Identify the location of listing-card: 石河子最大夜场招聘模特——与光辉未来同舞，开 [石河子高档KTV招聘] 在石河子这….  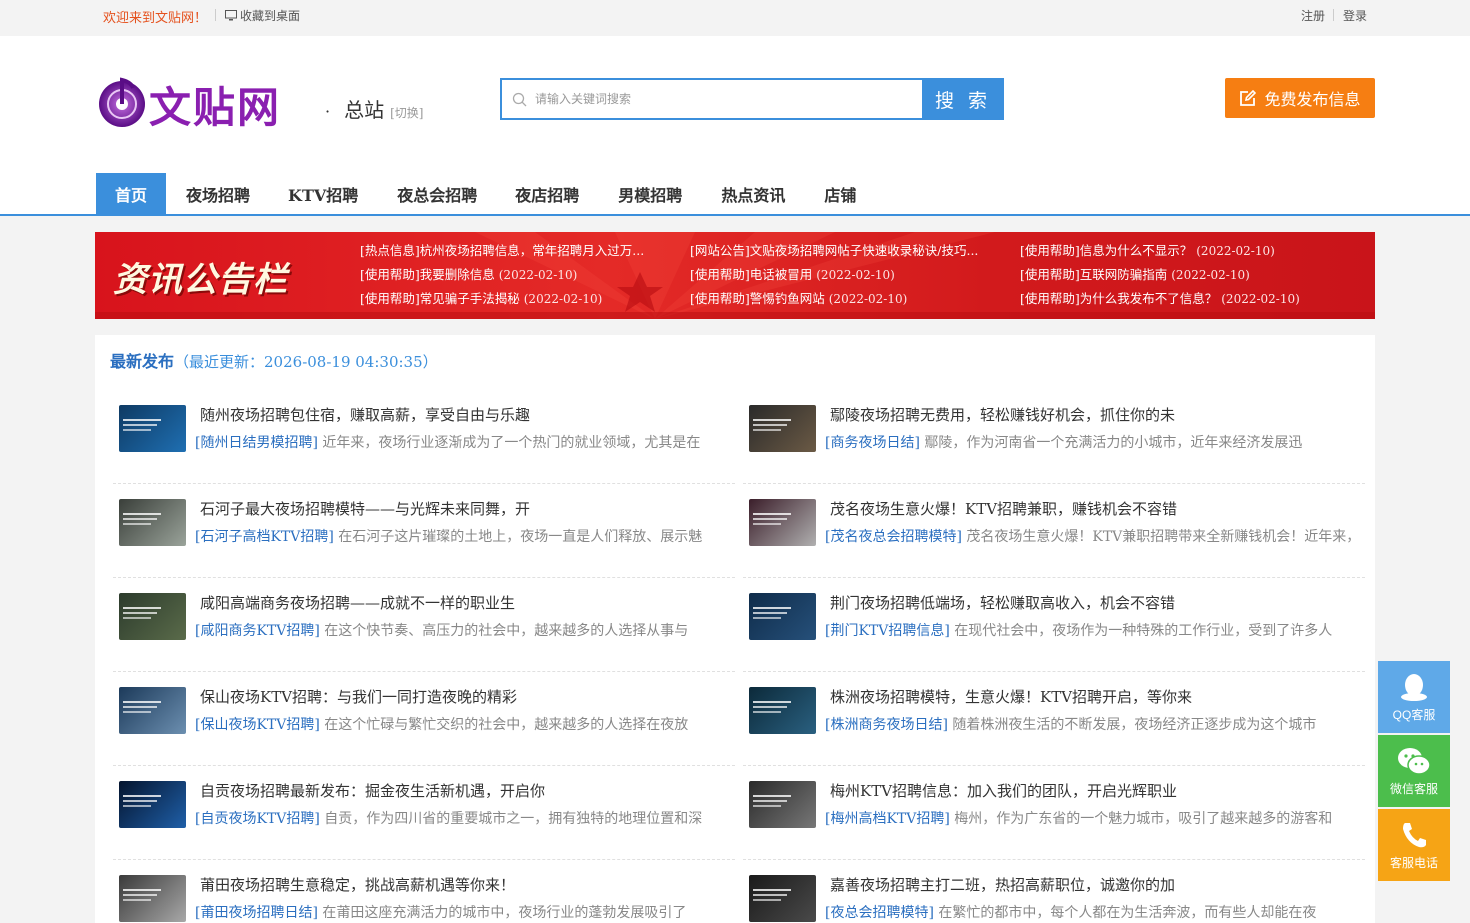
(424, 531).